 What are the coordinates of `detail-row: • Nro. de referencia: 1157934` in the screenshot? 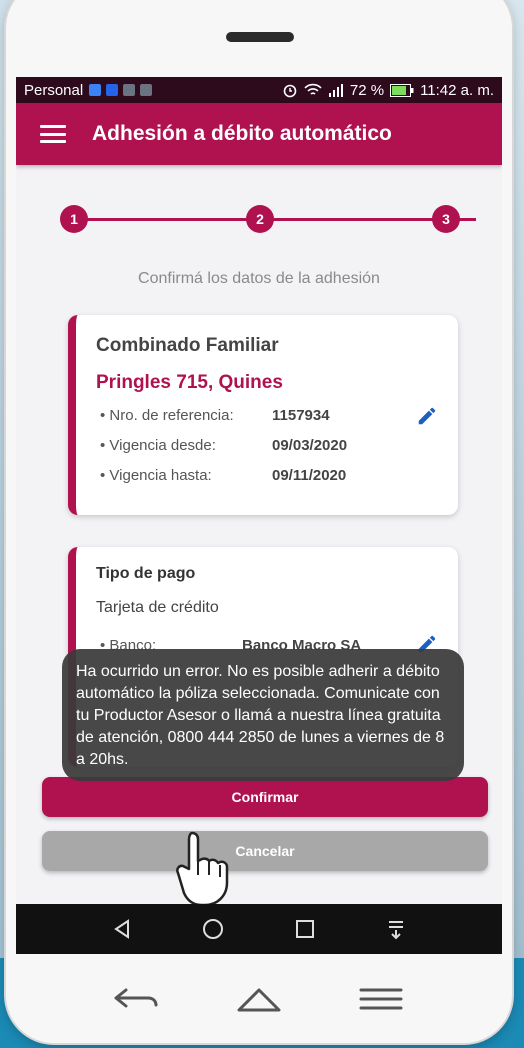 It's located at (215, 415).